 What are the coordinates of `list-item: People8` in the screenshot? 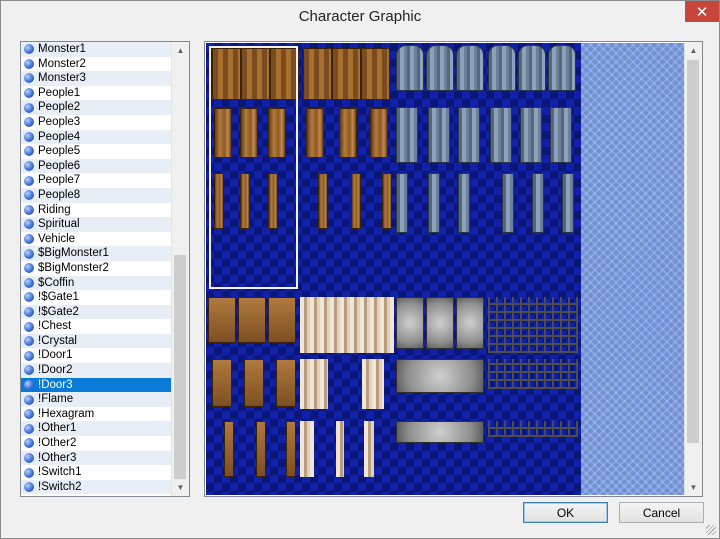 It's located at (96, 195).